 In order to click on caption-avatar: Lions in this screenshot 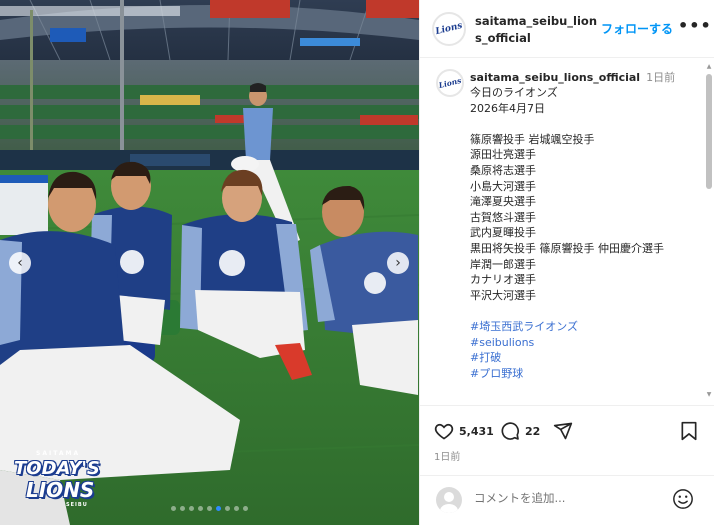, I will do `click(450, 83)`.